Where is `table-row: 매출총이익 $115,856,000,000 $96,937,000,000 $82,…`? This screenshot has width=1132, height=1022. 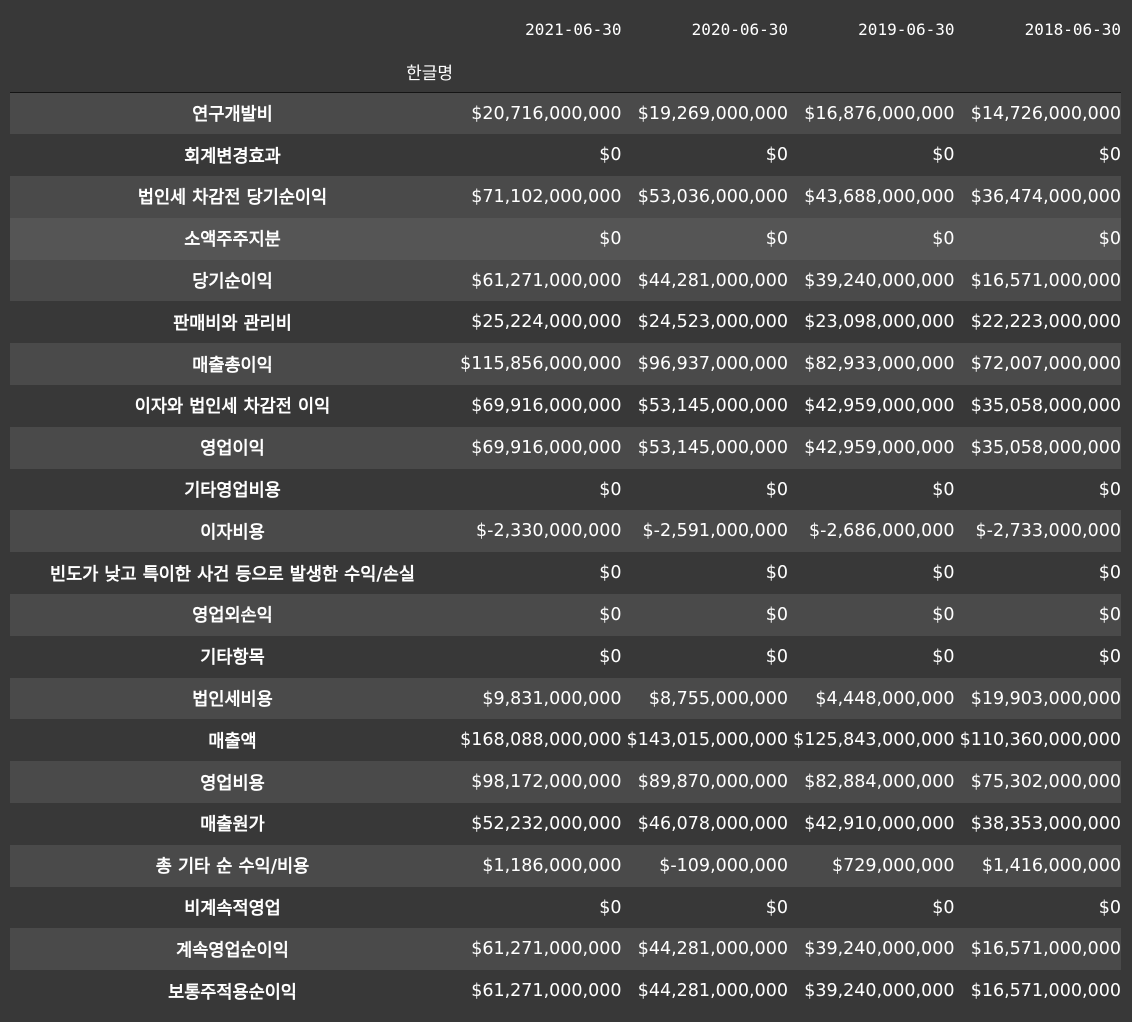
table-row: 매출총이익 $115,856,000,000 $96,937,000,000 $82,… is located at coordinates (565, 364).